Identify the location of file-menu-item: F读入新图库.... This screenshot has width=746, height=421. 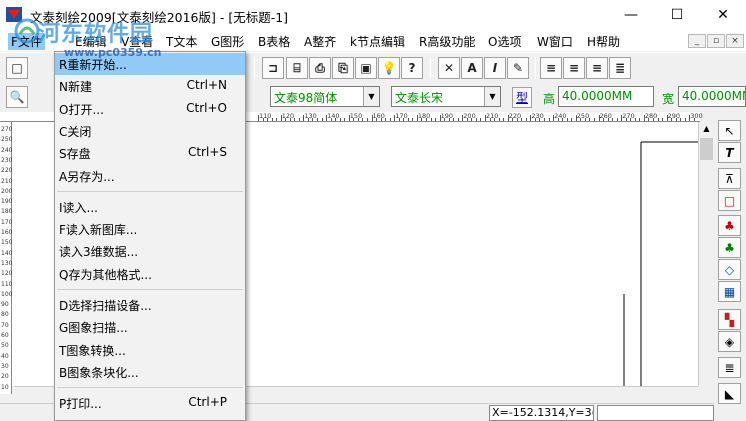
(150, 229).